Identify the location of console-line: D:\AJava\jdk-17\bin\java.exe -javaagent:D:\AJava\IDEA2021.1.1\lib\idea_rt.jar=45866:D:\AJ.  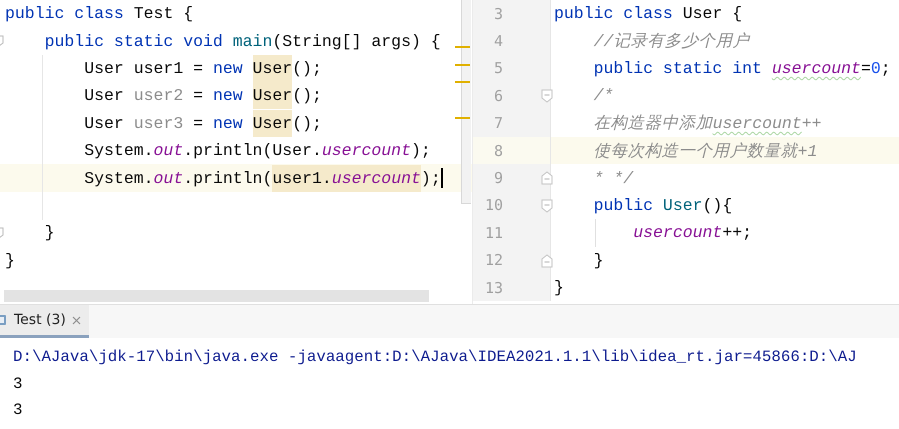
(435, 357).